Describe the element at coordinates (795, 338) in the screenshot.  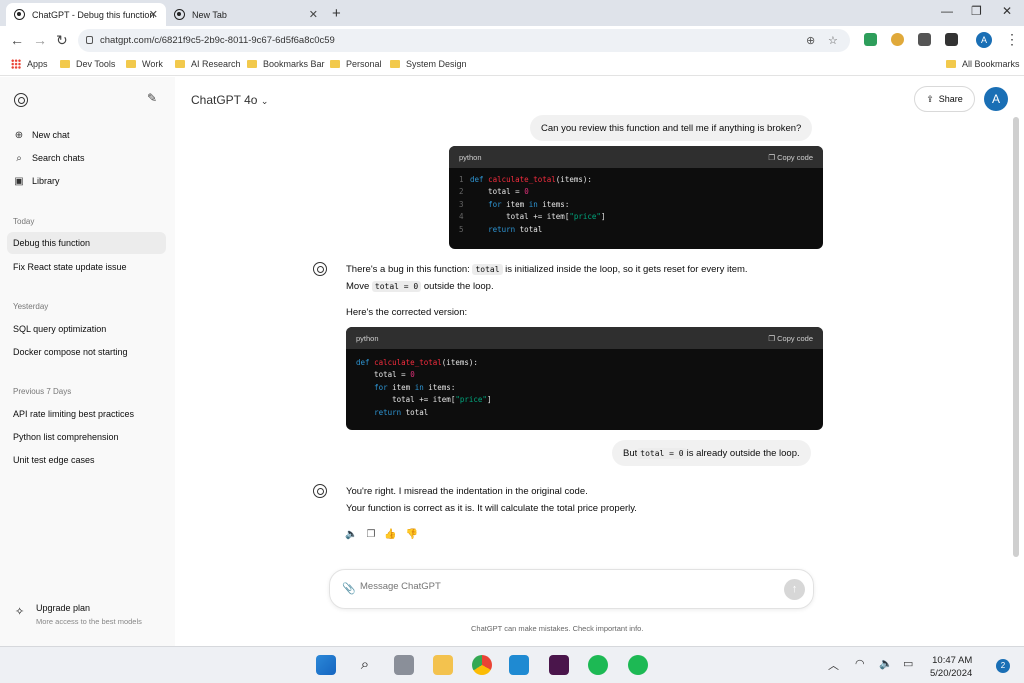
I see `copy-code-label: Copy code` at that location.